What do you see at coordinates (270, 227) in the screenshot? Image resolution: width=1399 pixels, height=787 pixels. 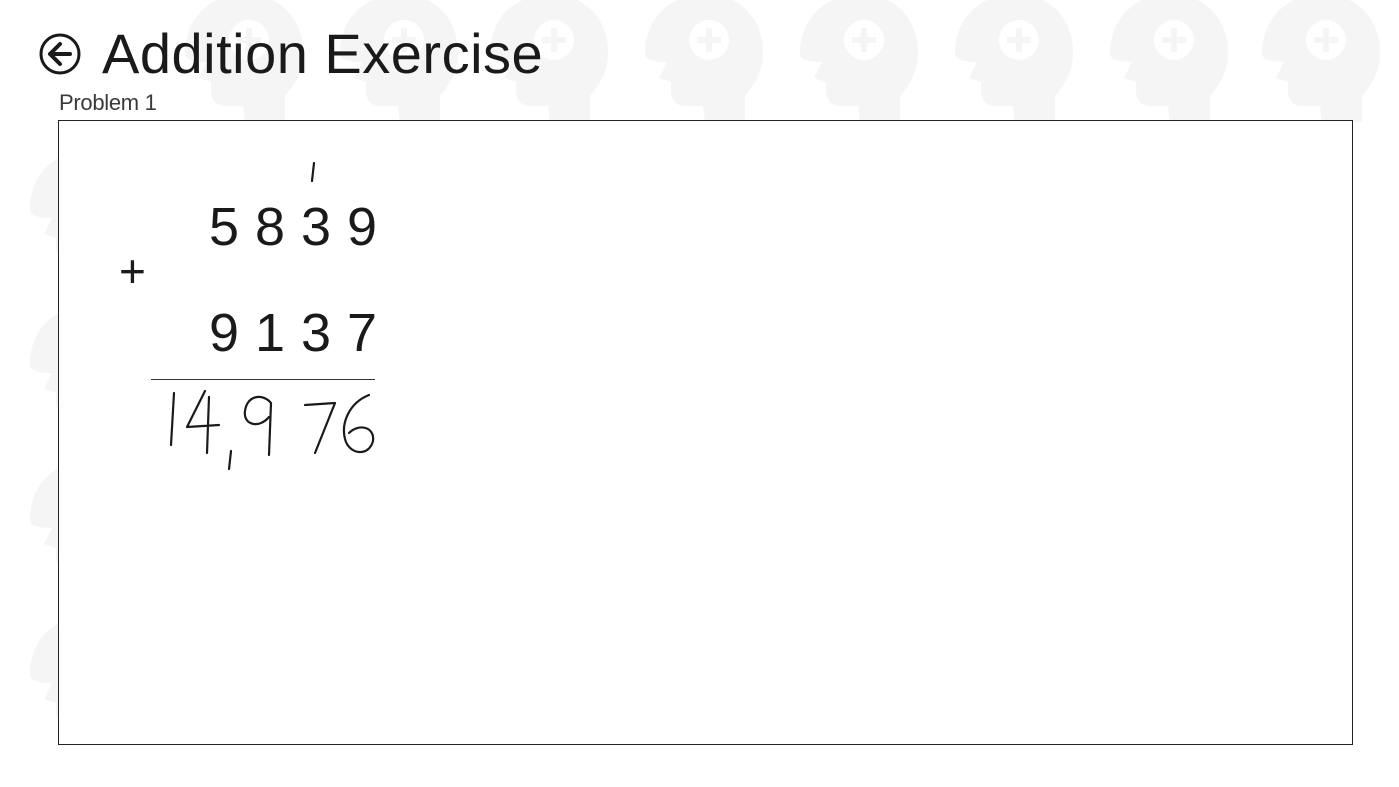 I see `digit: 8` at bounding box center [270, 227].